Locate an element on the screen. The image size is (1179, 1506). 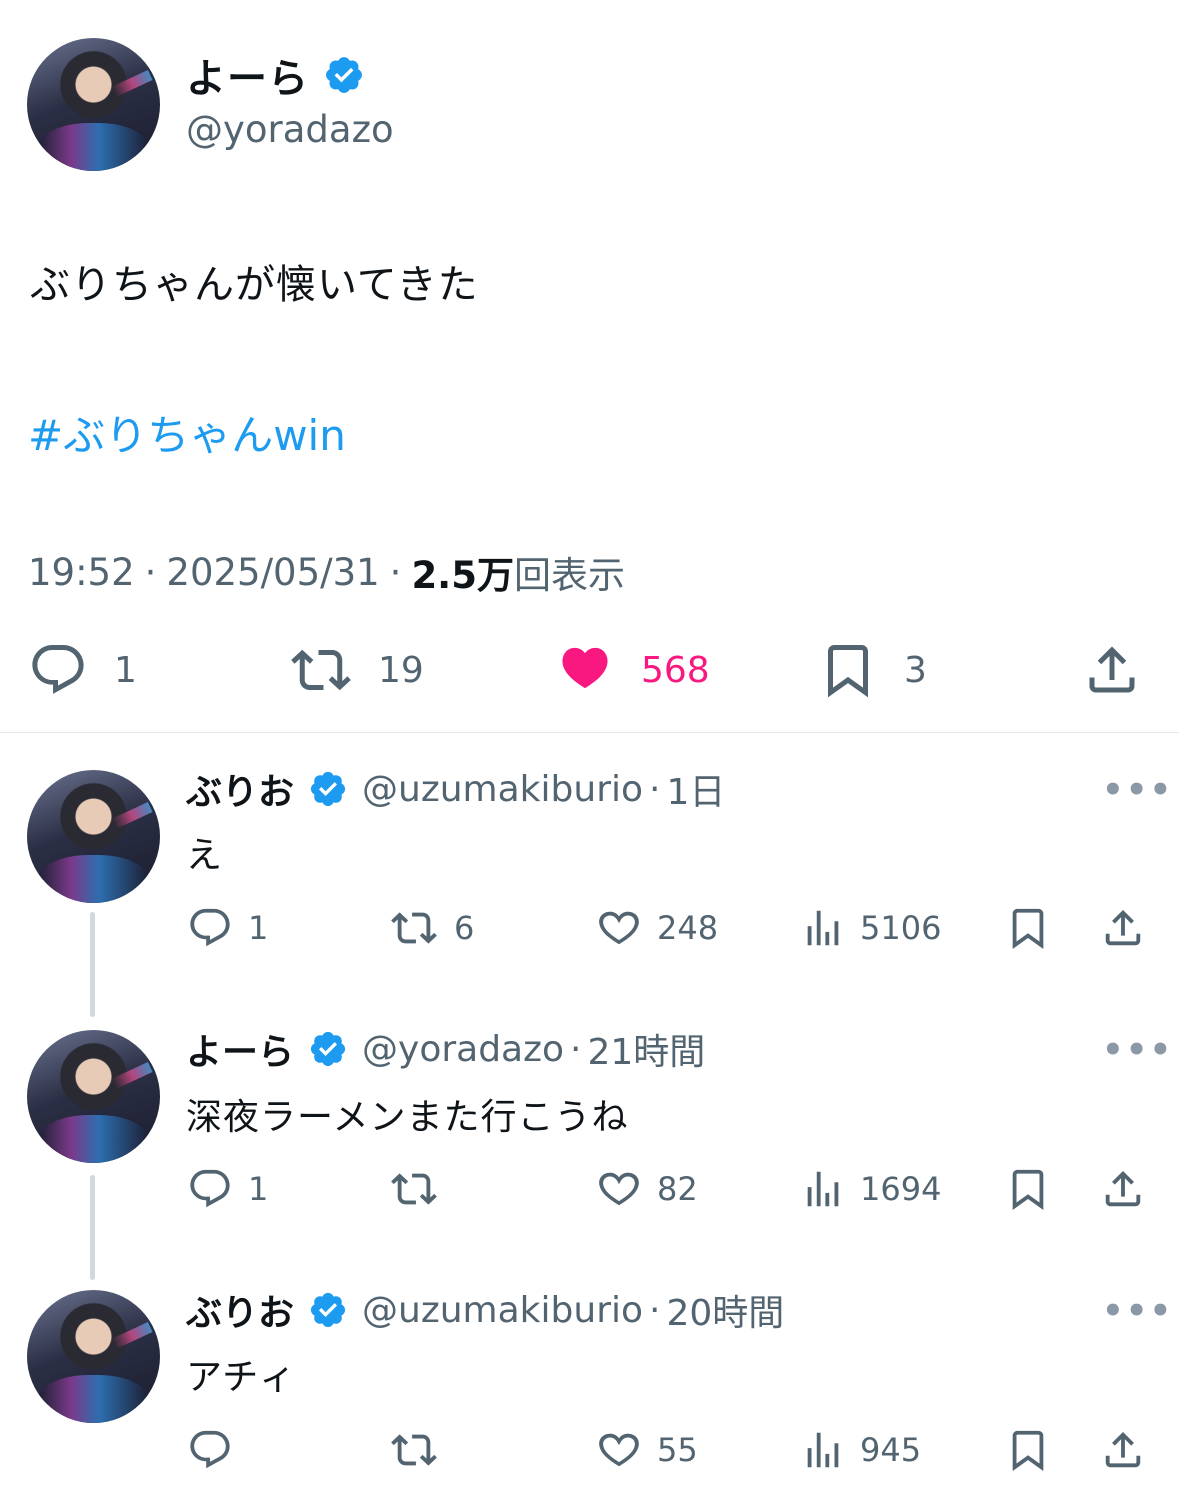
views-count: 2.5万 is located at coordinates (462, 575).